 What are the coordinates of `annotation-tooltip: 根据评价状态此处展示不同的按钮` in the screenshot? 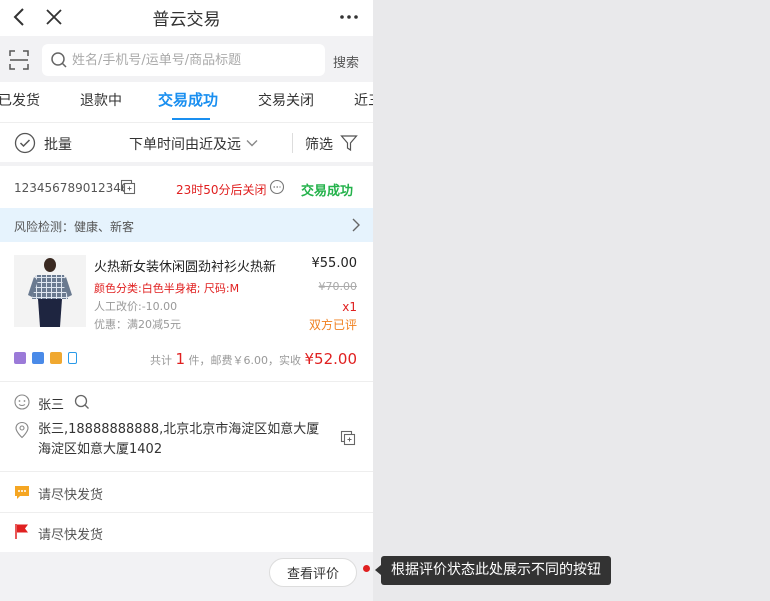 It's located at (493, 570).